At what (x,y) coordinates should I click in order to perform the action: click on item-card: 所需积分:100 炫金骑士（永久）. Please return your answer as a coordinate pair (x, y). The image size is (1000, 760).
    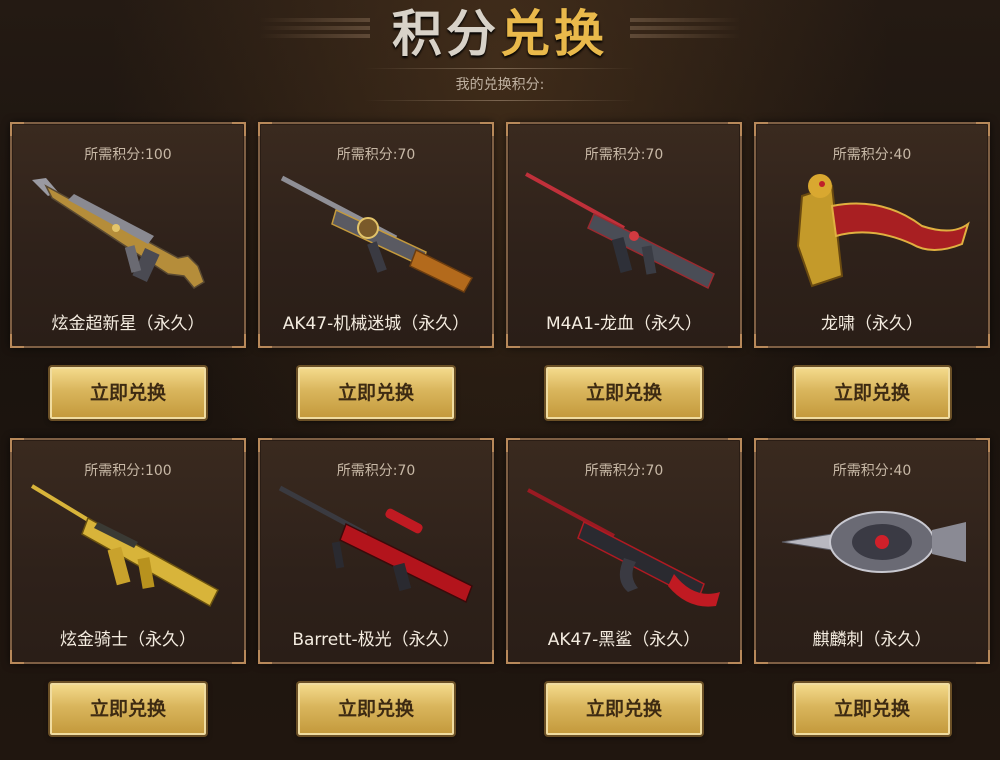
    Looking at the image, I should click on (128, 551).